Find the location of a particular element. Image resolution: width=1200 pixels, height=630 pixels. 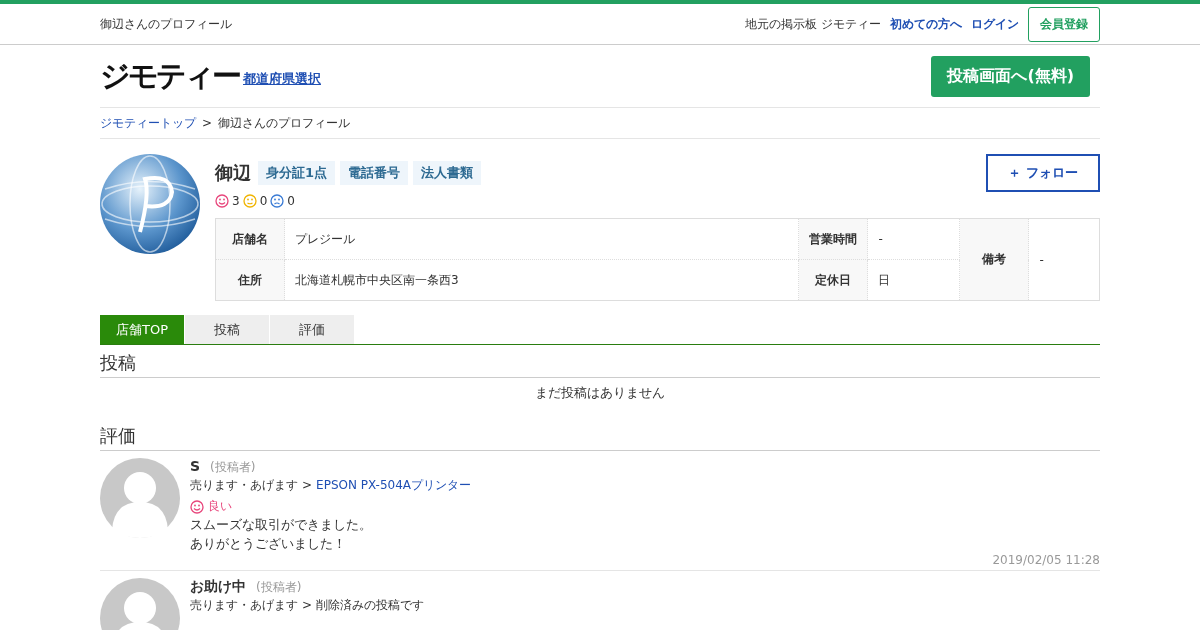

review-comment: スムーズな取引ができました。 is located at coordinates (281, 525).